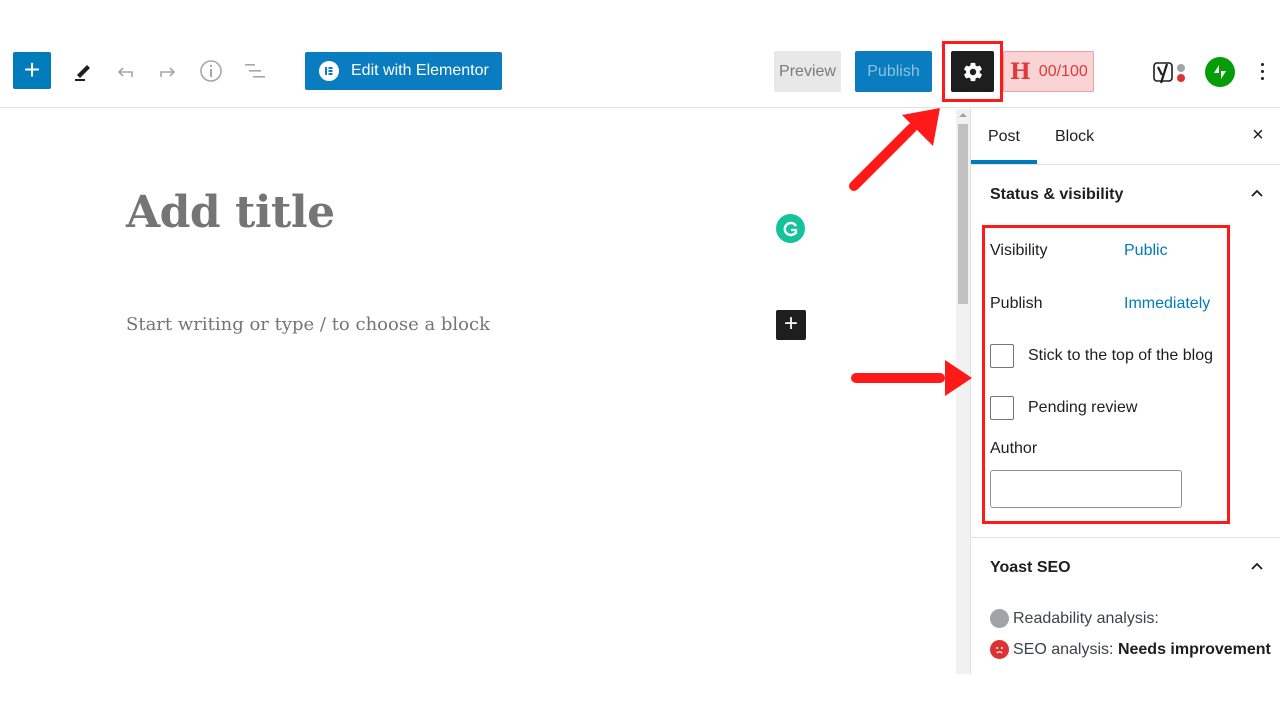 This screenshot has height=720, width=1280. I want to click on panel-divider, so click(1125, 537).